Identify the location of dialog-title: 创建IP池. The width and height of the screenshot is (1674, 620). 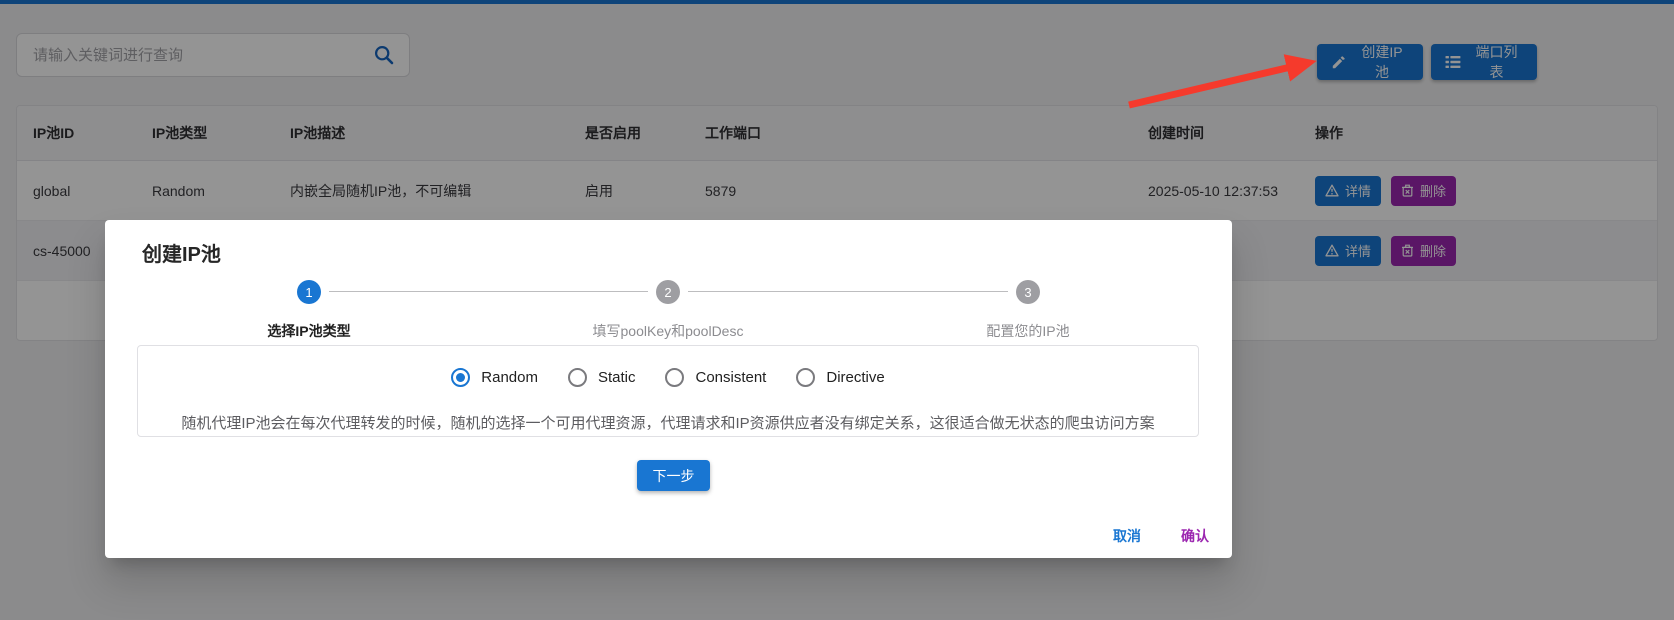
(181, 255).